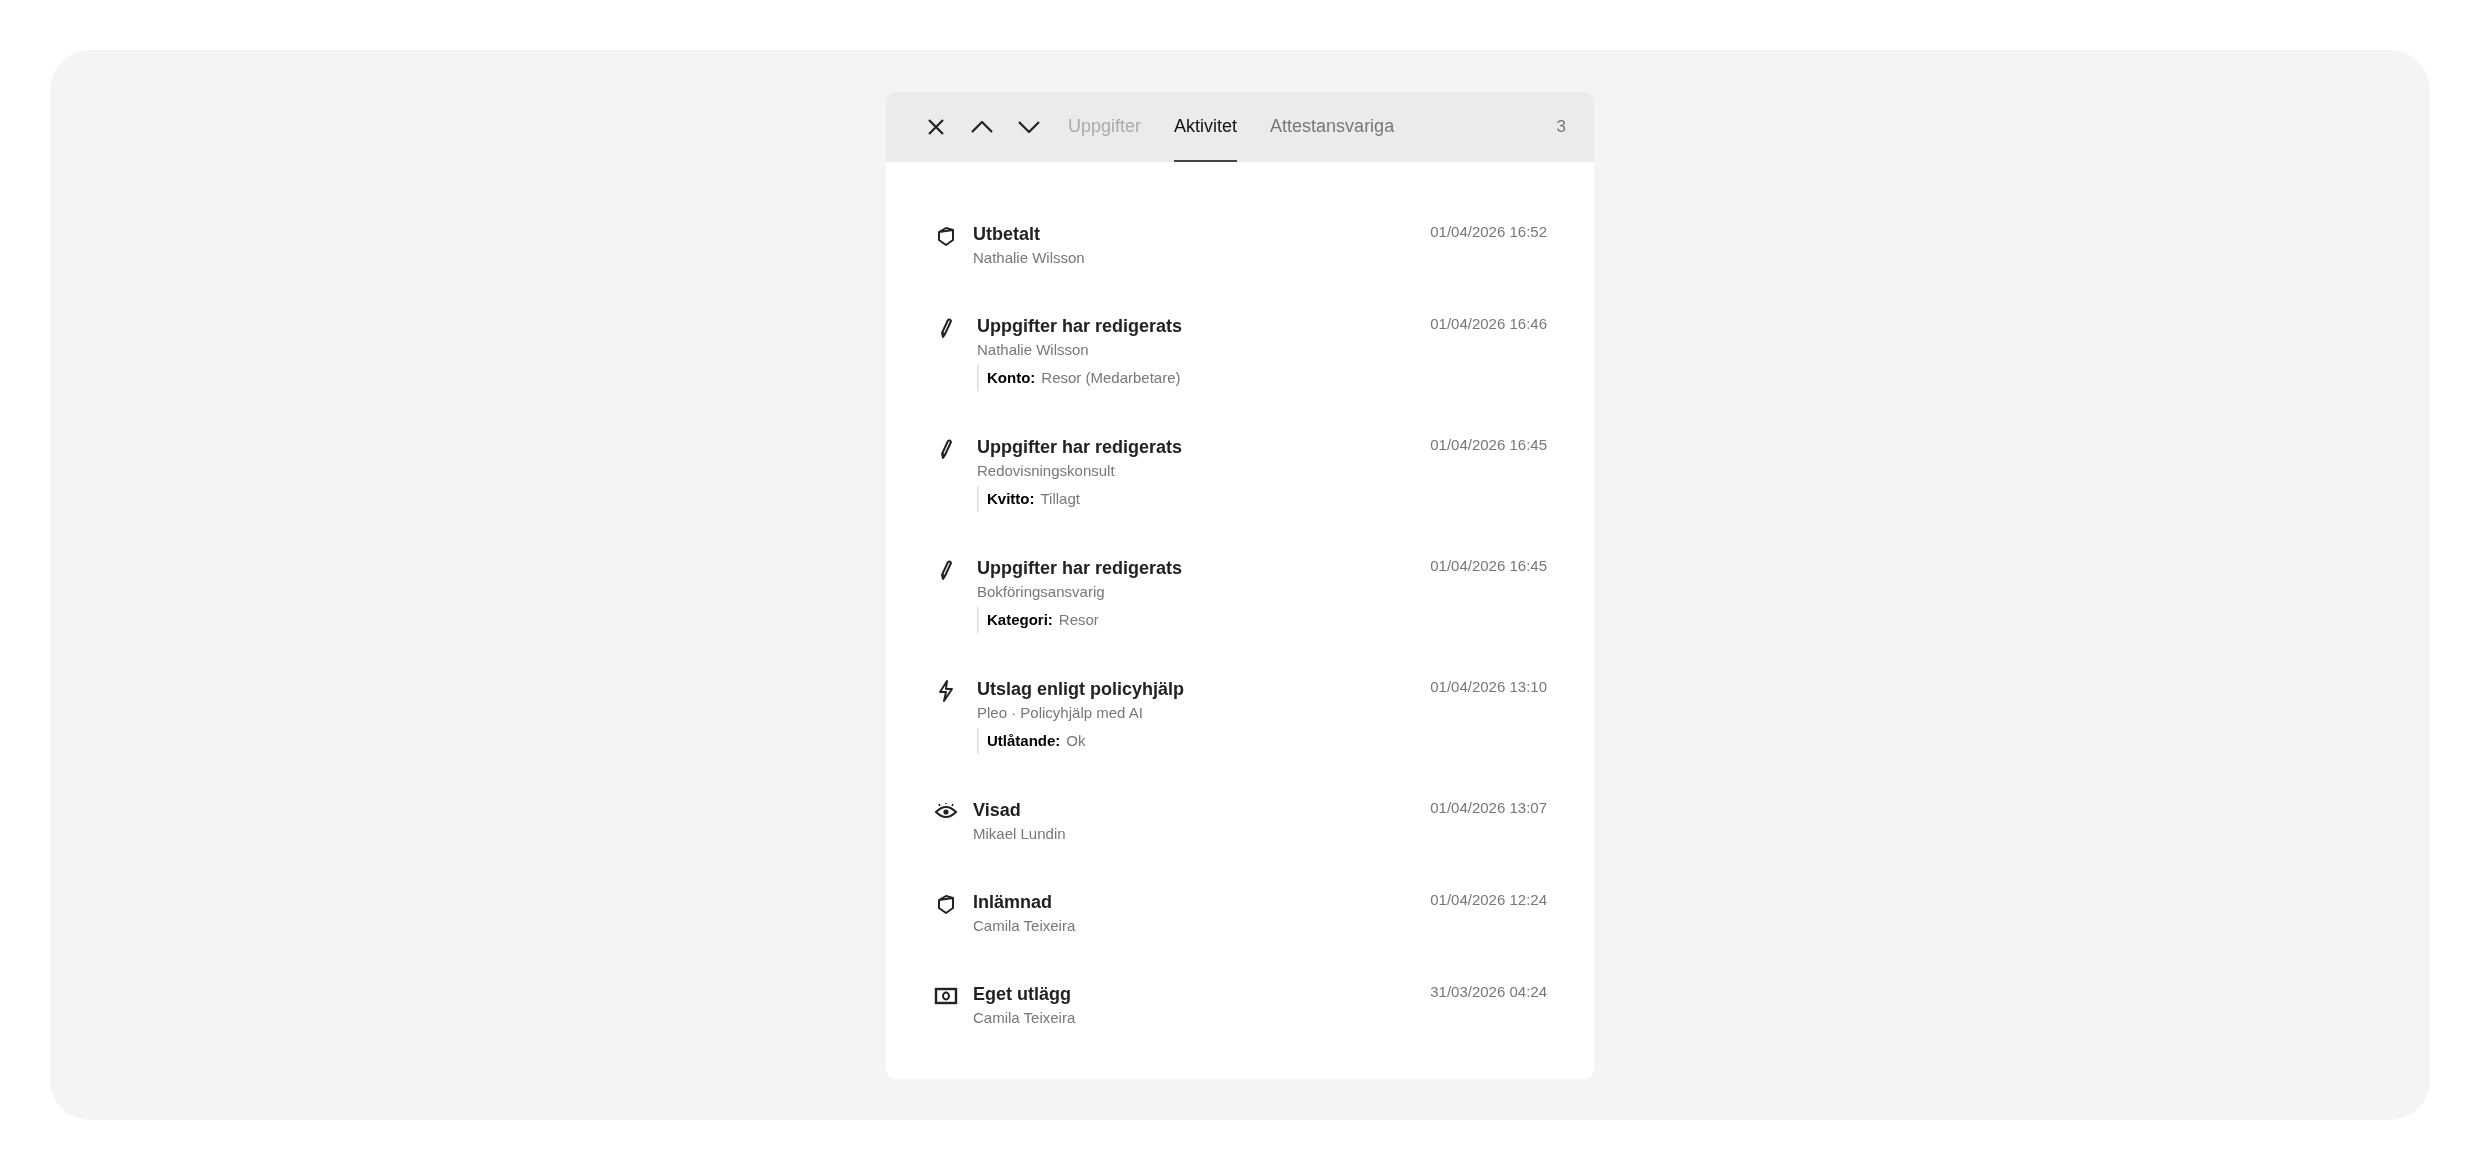 The height and width of the screenshot is (1170, 2480). Describe the element at coordinates (1019, 834) in the screenshot. I see `activity-author: Mikael Lundin` at that location.